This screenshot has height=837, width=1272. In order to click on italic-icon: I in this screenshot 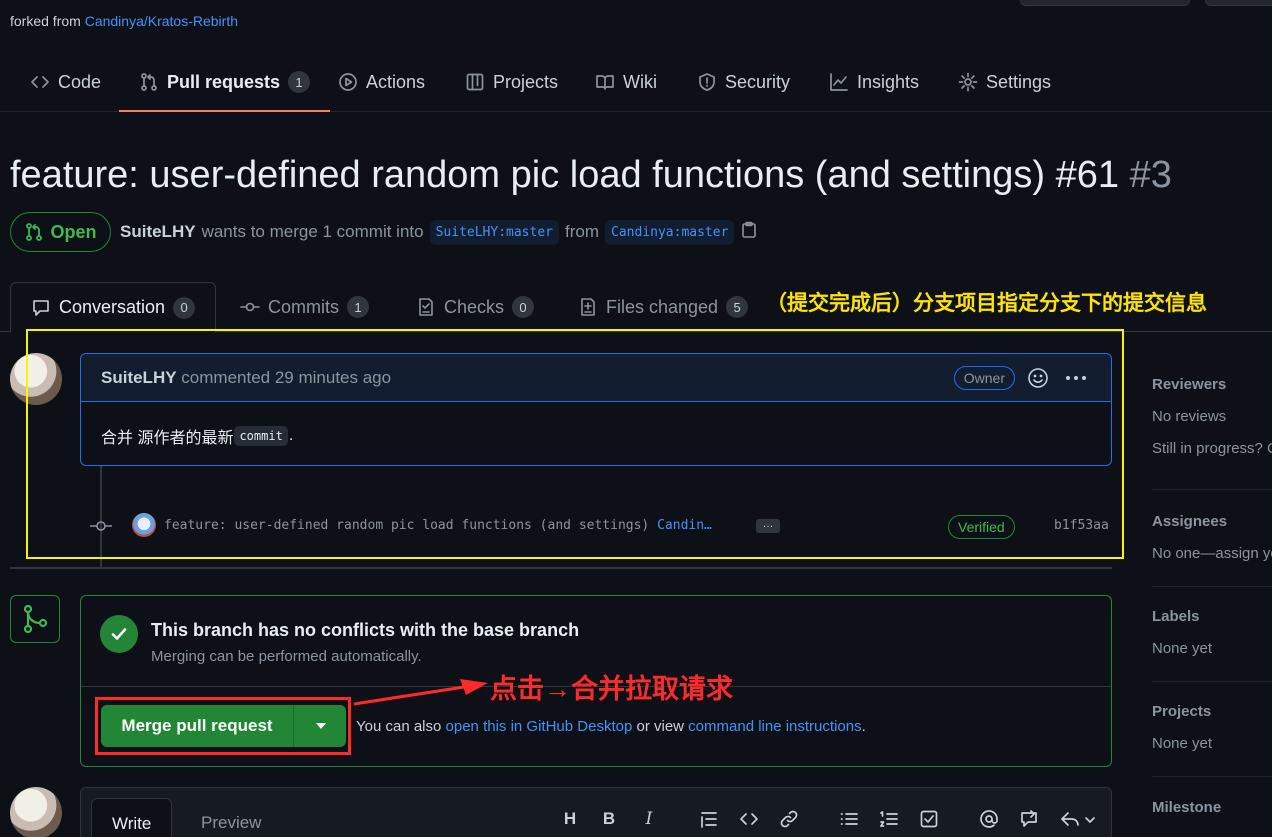, I will do `click(649, 819)`.